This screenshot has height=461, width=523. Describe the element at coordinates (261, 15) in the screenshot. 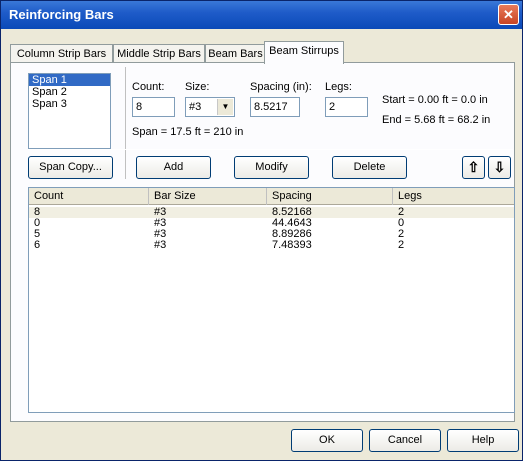

I see `title-bar: Reinforcing Bars ✕` at that location.